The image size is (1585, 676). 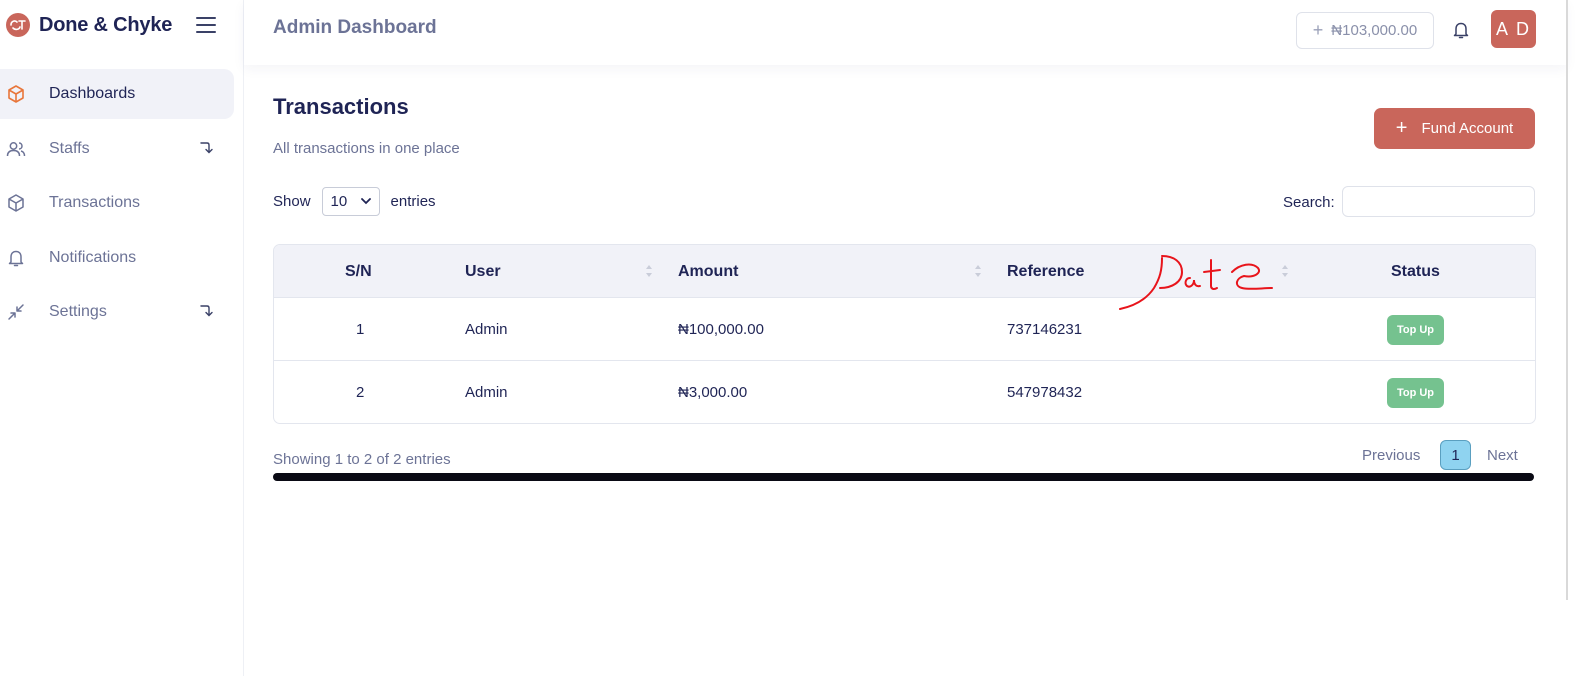 What do you see at coordinates (360, 329) in the screenshot?
I see `cell-sn: 1` at bounding box center [360, 329].